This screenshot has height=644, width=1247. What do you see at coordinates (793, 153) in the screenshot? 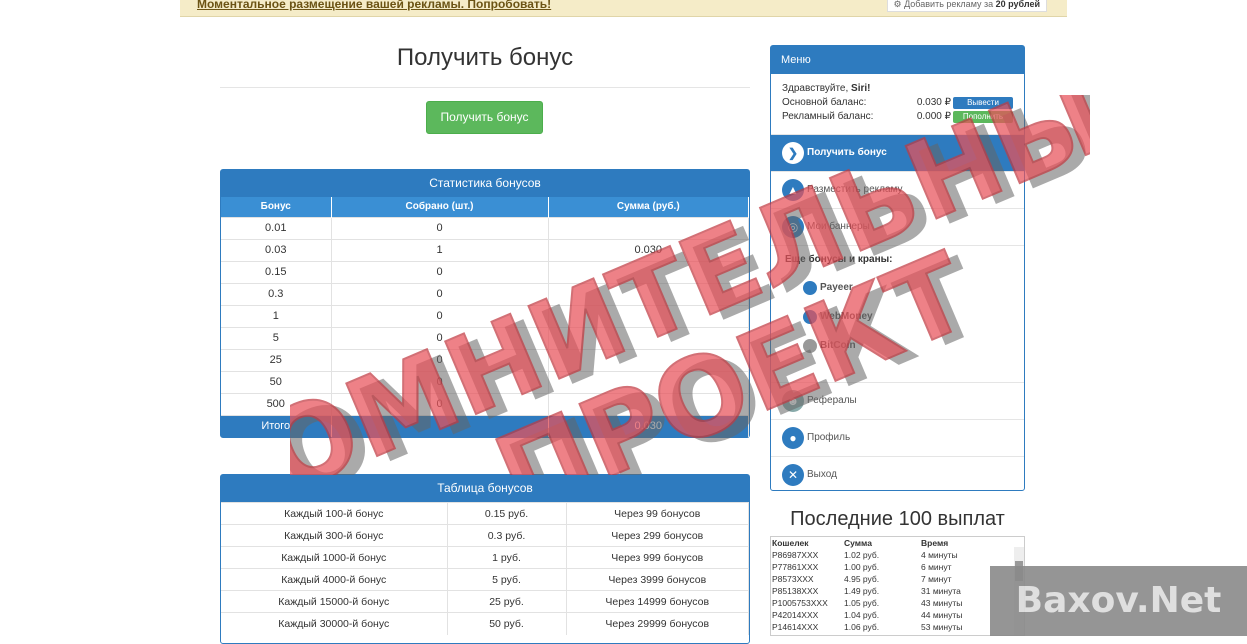
I see `chevron-right-icon: ❯` at bounding box center [793, 153].